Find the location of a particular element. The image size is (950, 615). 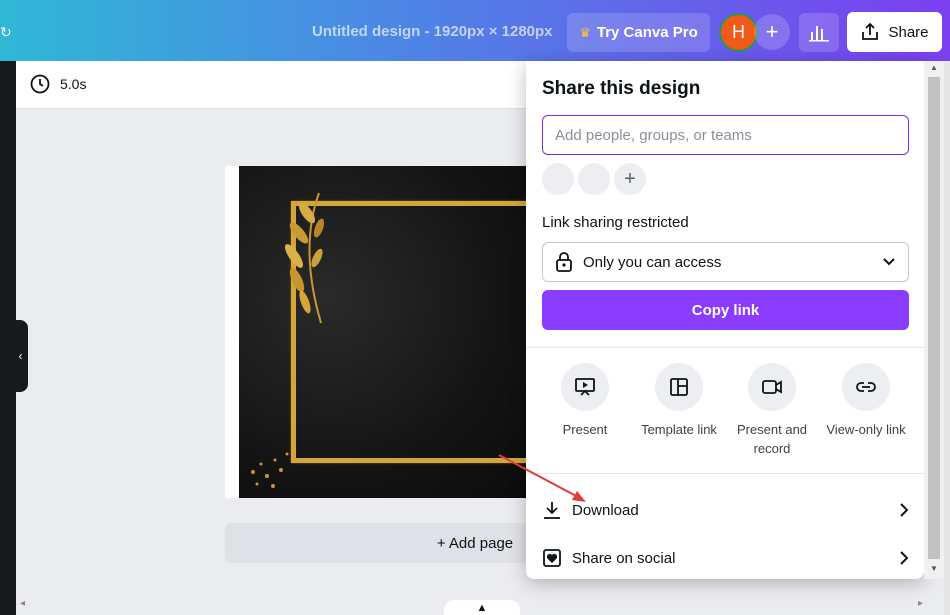

duration-value: 5.0s is located at coordinates (73, 84).